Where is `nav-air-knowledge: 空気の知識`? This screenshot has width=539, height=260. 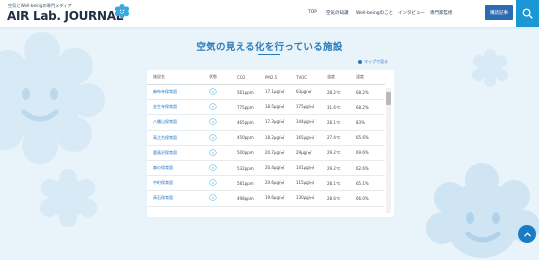
nav-air-knowledge: 空気の知識 is located at coordinates (337, 13).